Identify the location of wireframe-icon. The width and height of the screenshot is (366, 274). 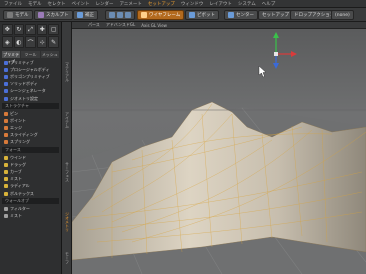
(144, 15).